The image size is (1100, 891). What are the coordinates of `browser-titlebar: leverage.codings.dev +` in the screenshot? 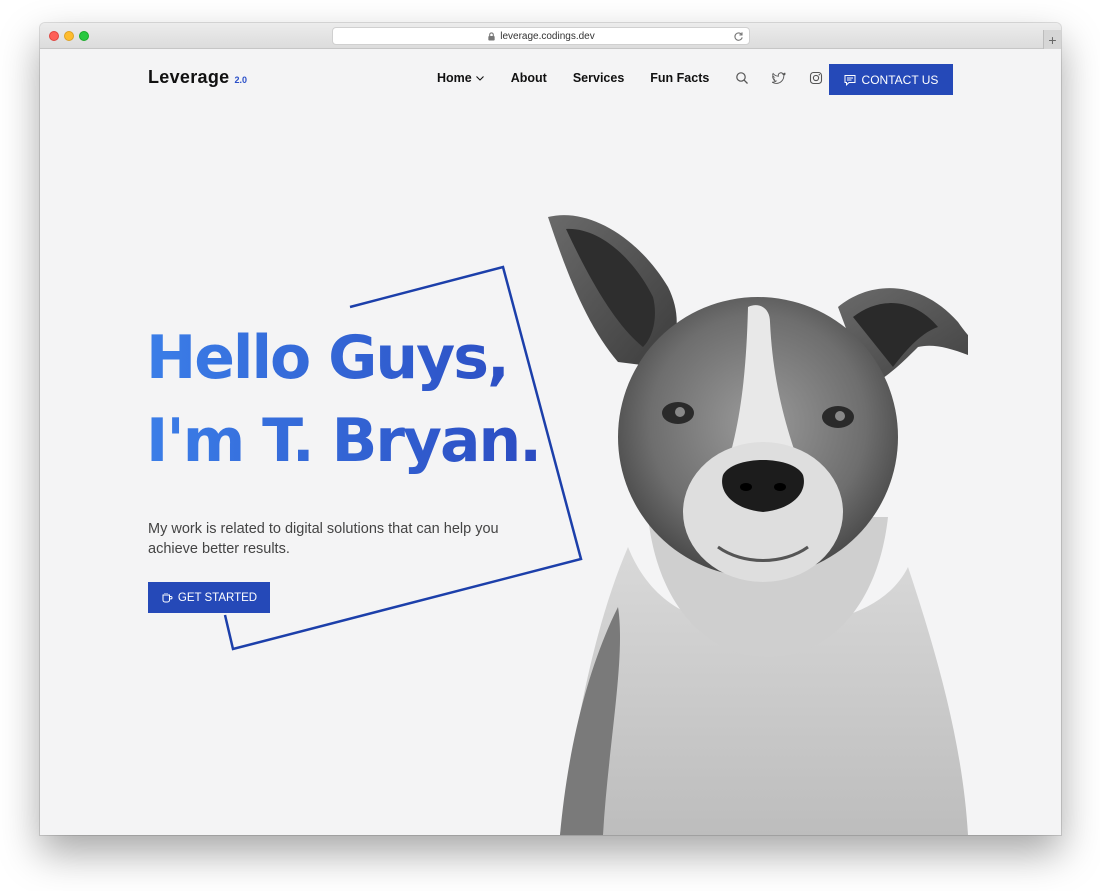 It's located at (550, 36).